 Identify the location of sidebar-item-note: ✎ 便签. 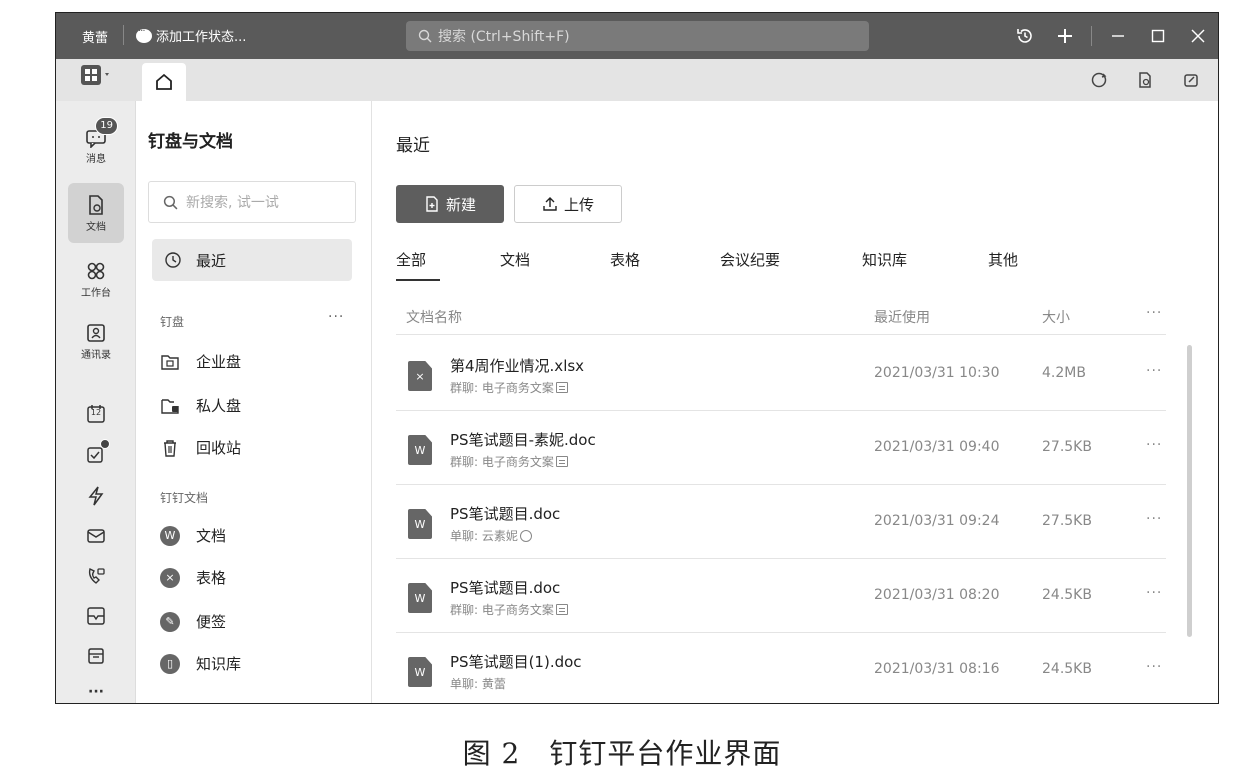
(193, 621).